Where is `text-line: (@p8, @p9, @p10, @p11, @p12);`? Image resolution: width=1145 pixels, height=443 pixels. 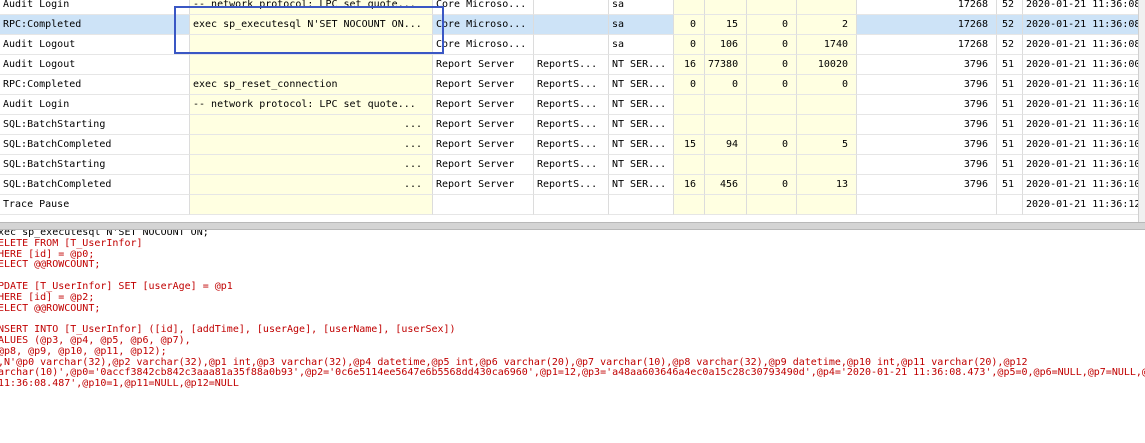
text-line: (@p8, @p9, @p10, @p11, @p12); is located at coordinates (83, 351).